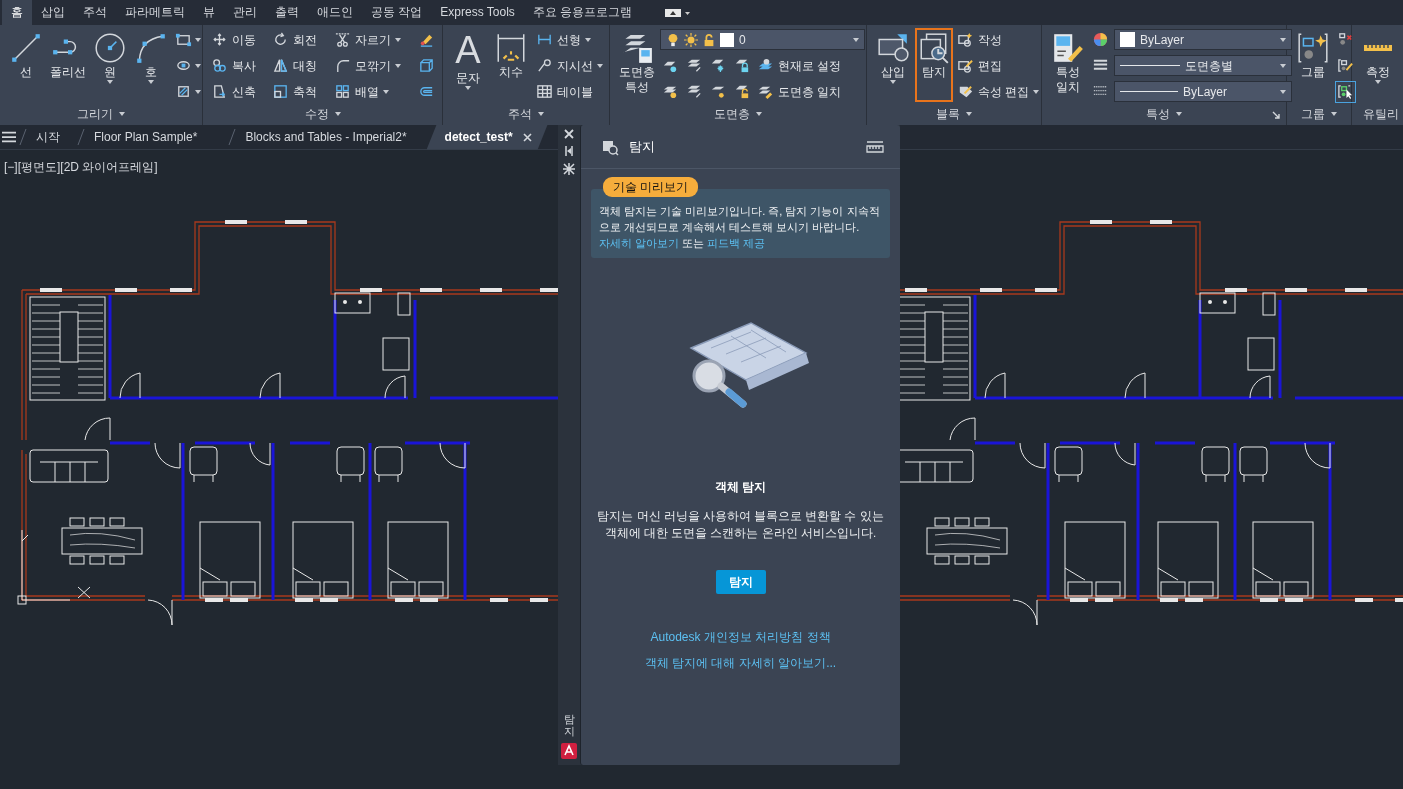 The height and width of the screenshot is (789, 1403). I want to click on ribbon-tool-button: 도면층 특성, so click(637, 65).